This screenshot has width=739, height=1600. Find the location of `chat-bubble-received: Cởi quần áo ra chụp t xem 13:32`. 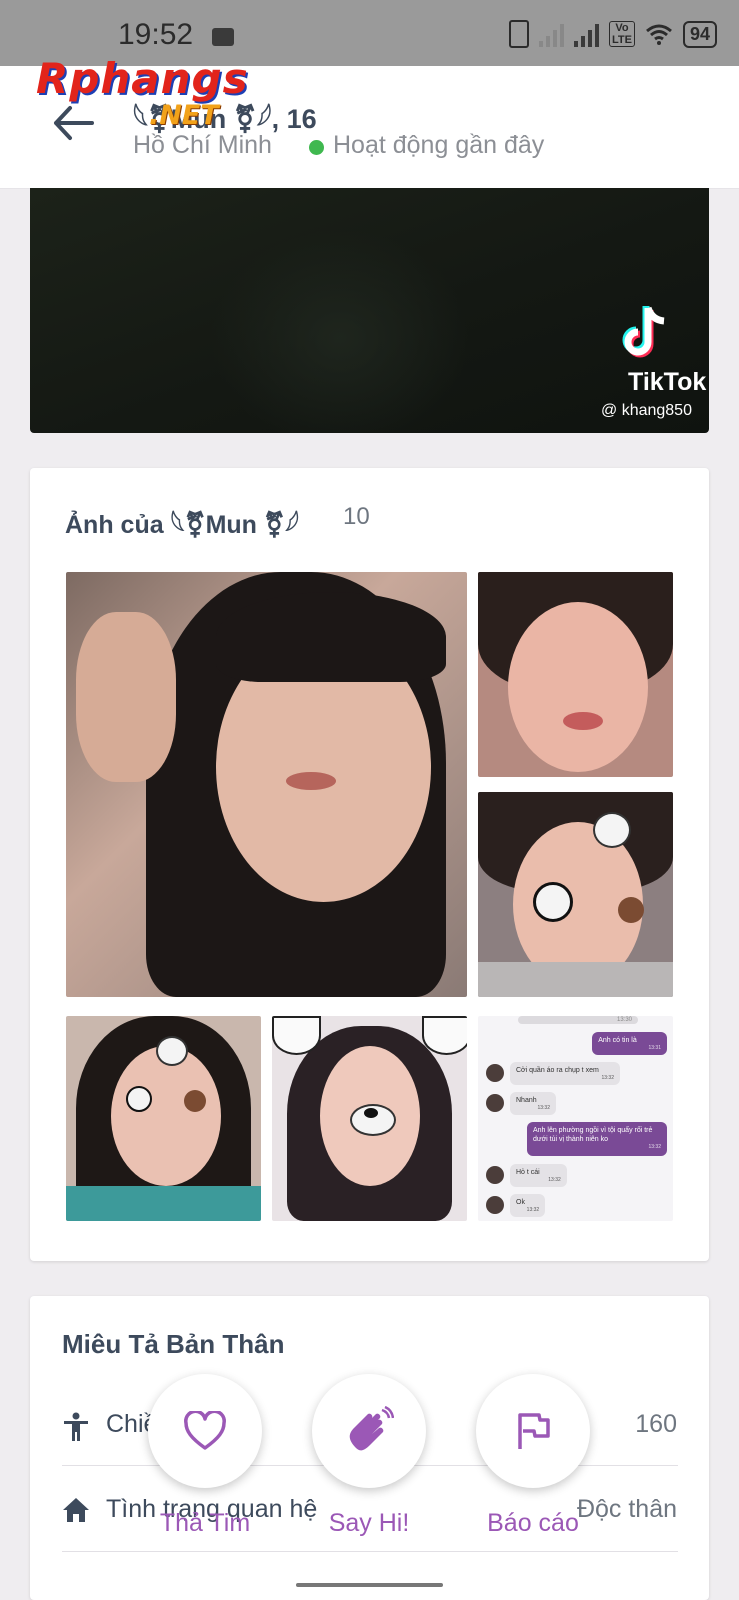

chat-bubble-received: Cởi quần áo ra chụp t xem 13:32 is located at coordinates (565, 1073).